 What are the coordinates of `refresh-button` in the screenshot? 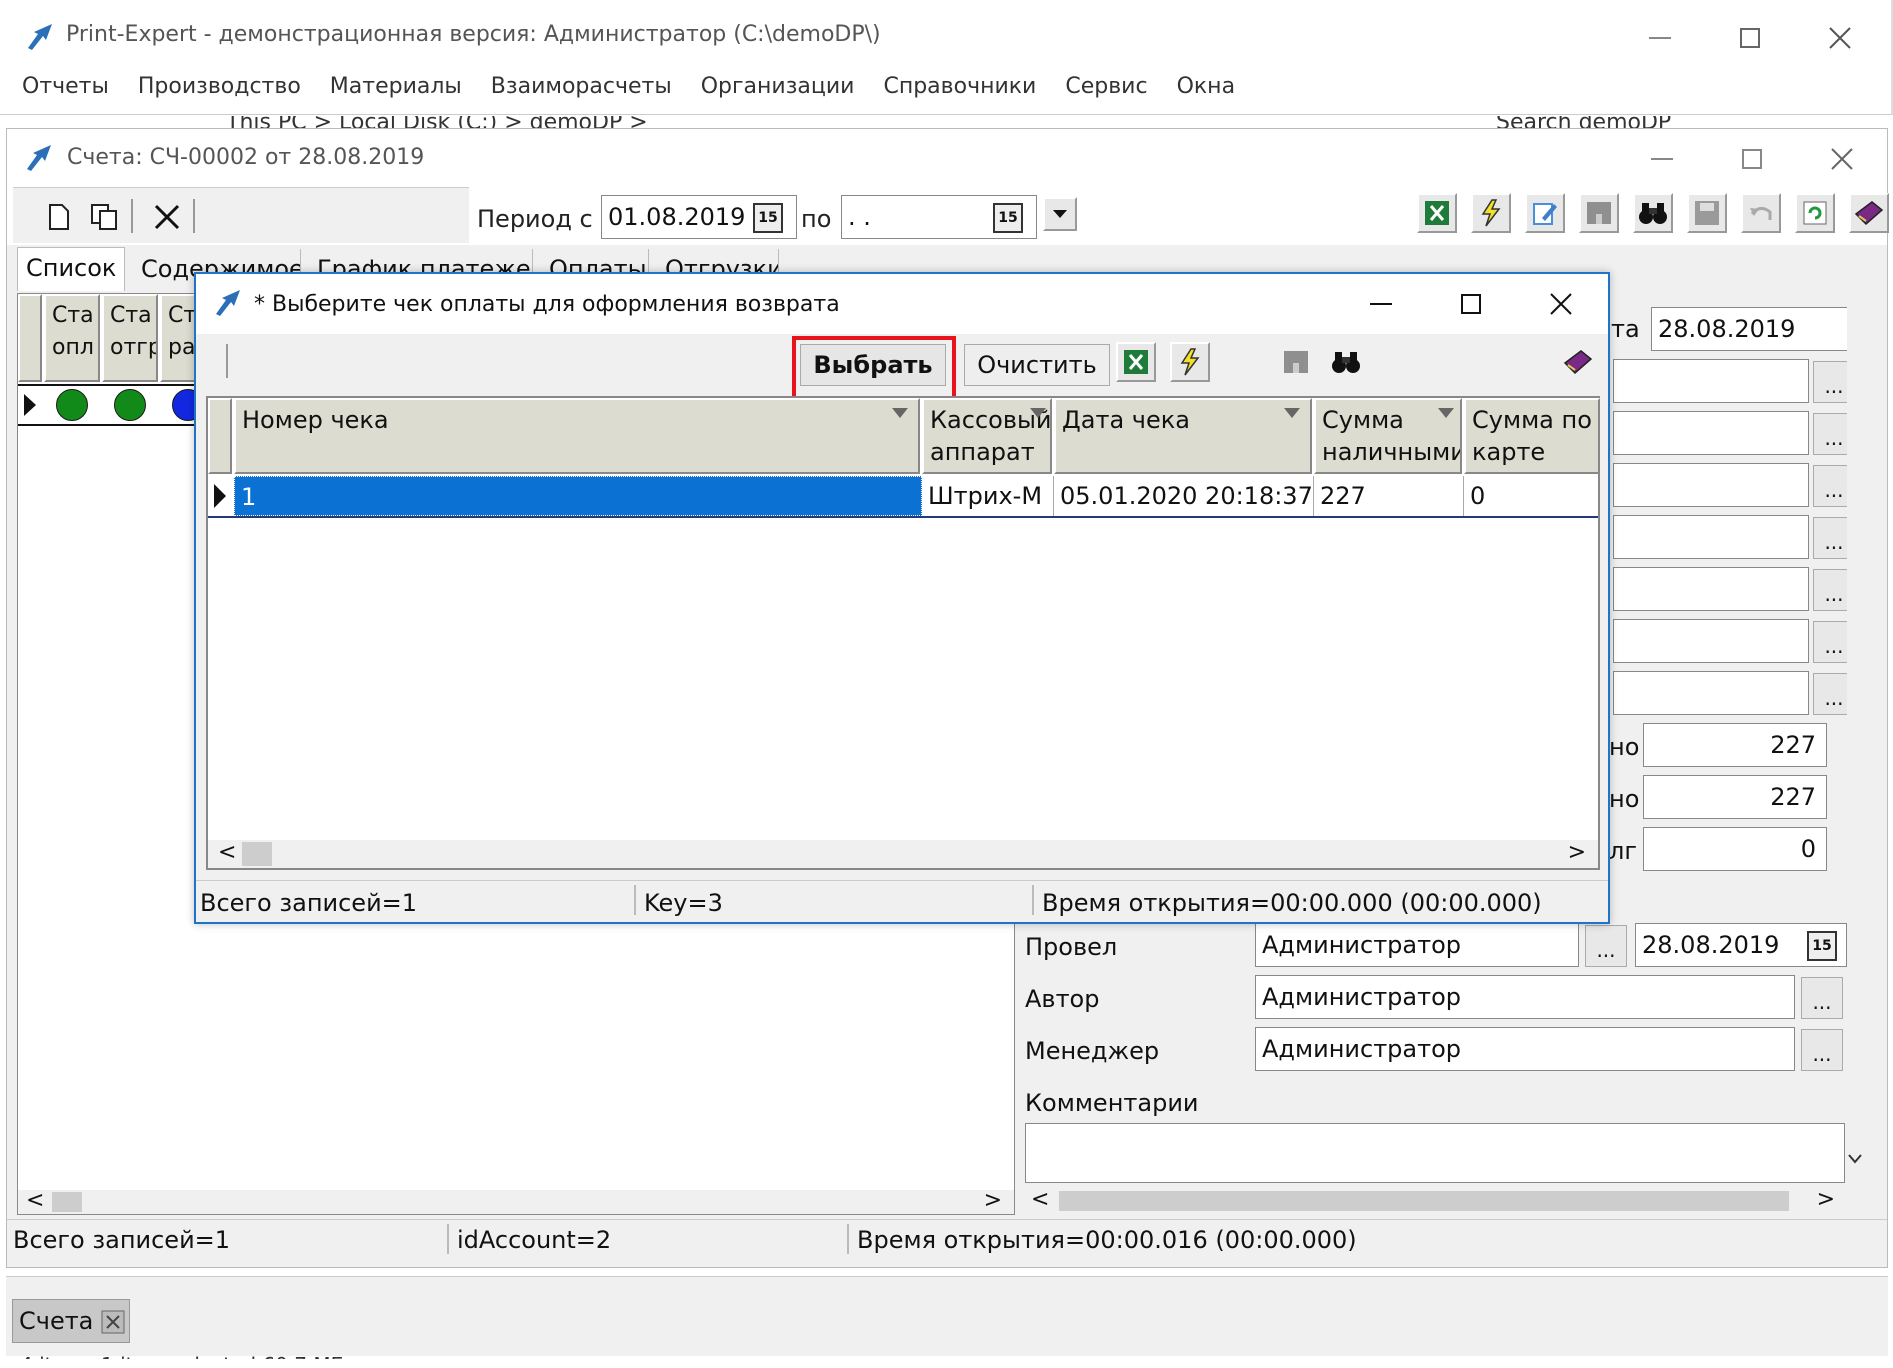 It's located at (1815, 213).